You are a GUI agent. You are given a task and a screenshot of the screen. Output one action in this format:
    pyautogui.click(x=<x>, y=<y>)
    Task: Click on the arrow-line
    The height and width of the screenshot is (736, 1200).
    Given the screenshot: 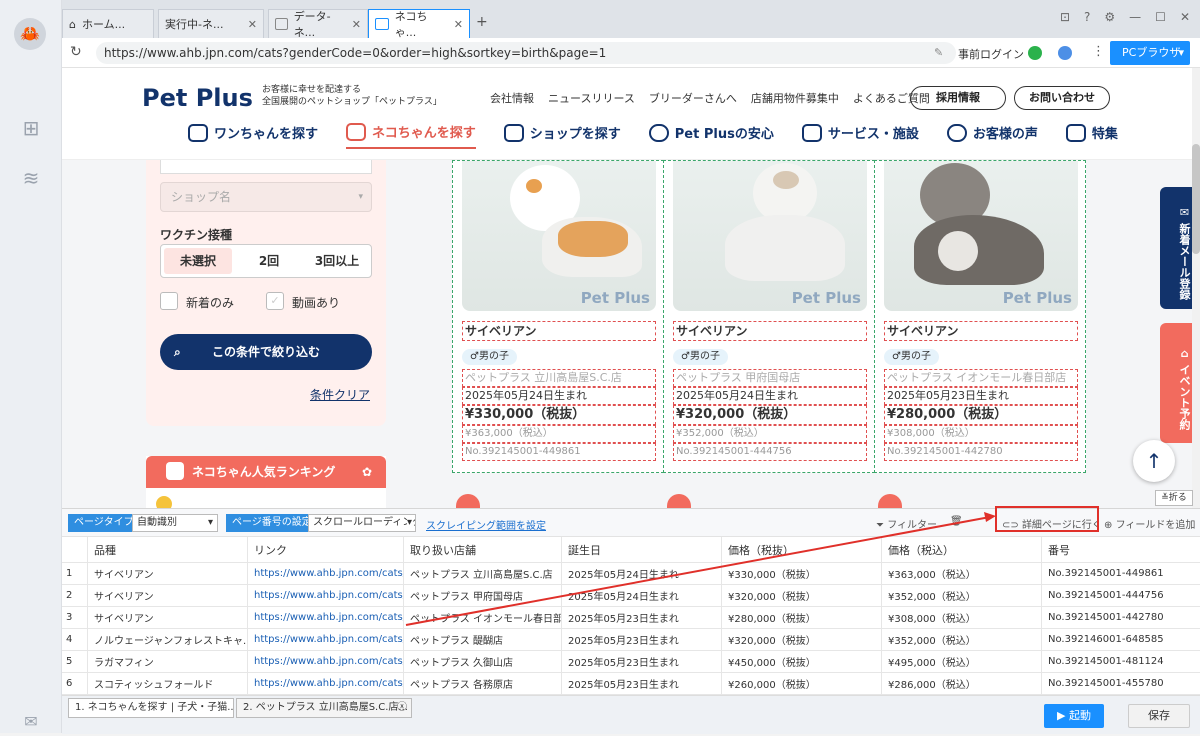 What is the action you would take?
    pyautogui.click(x=698, y=571)
    